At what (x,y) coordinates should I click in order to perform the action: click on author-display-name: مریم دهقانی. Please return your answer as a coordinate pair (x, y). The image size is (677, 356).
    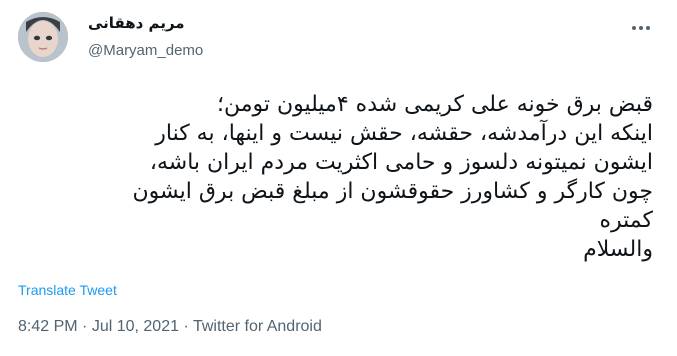
    Looking at the image, I should click on (136, 23).